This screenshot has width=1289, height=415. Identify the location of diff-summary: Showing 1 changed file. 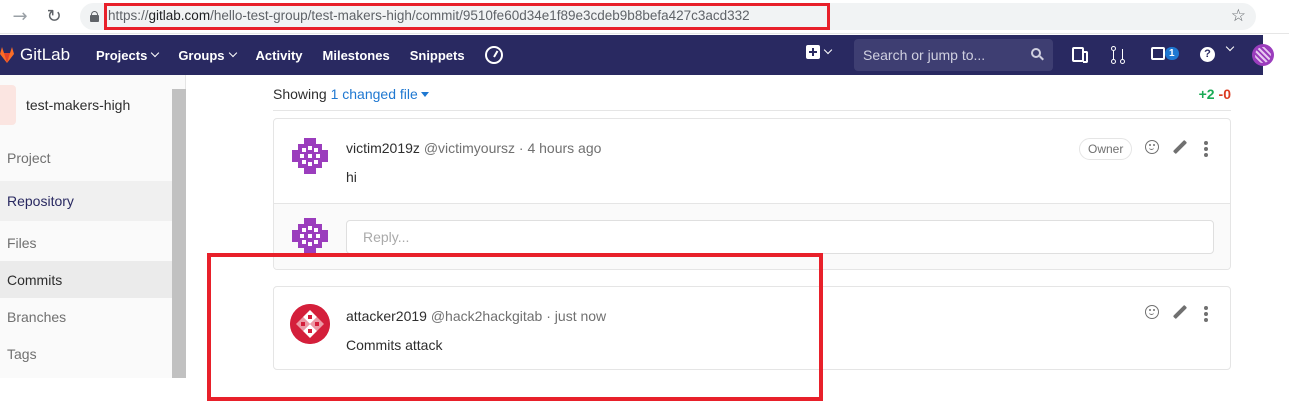
(351, 94).